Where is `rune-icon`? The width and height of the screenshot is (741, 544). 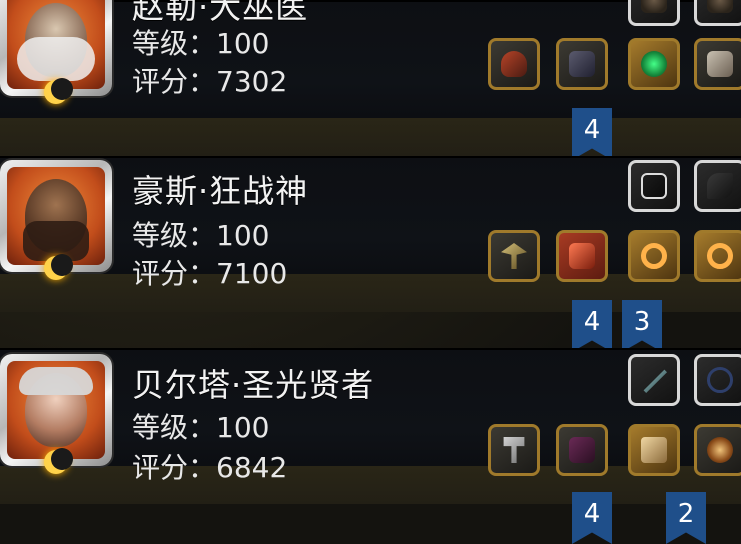 rune-icon is located at coordinates (654, 186).